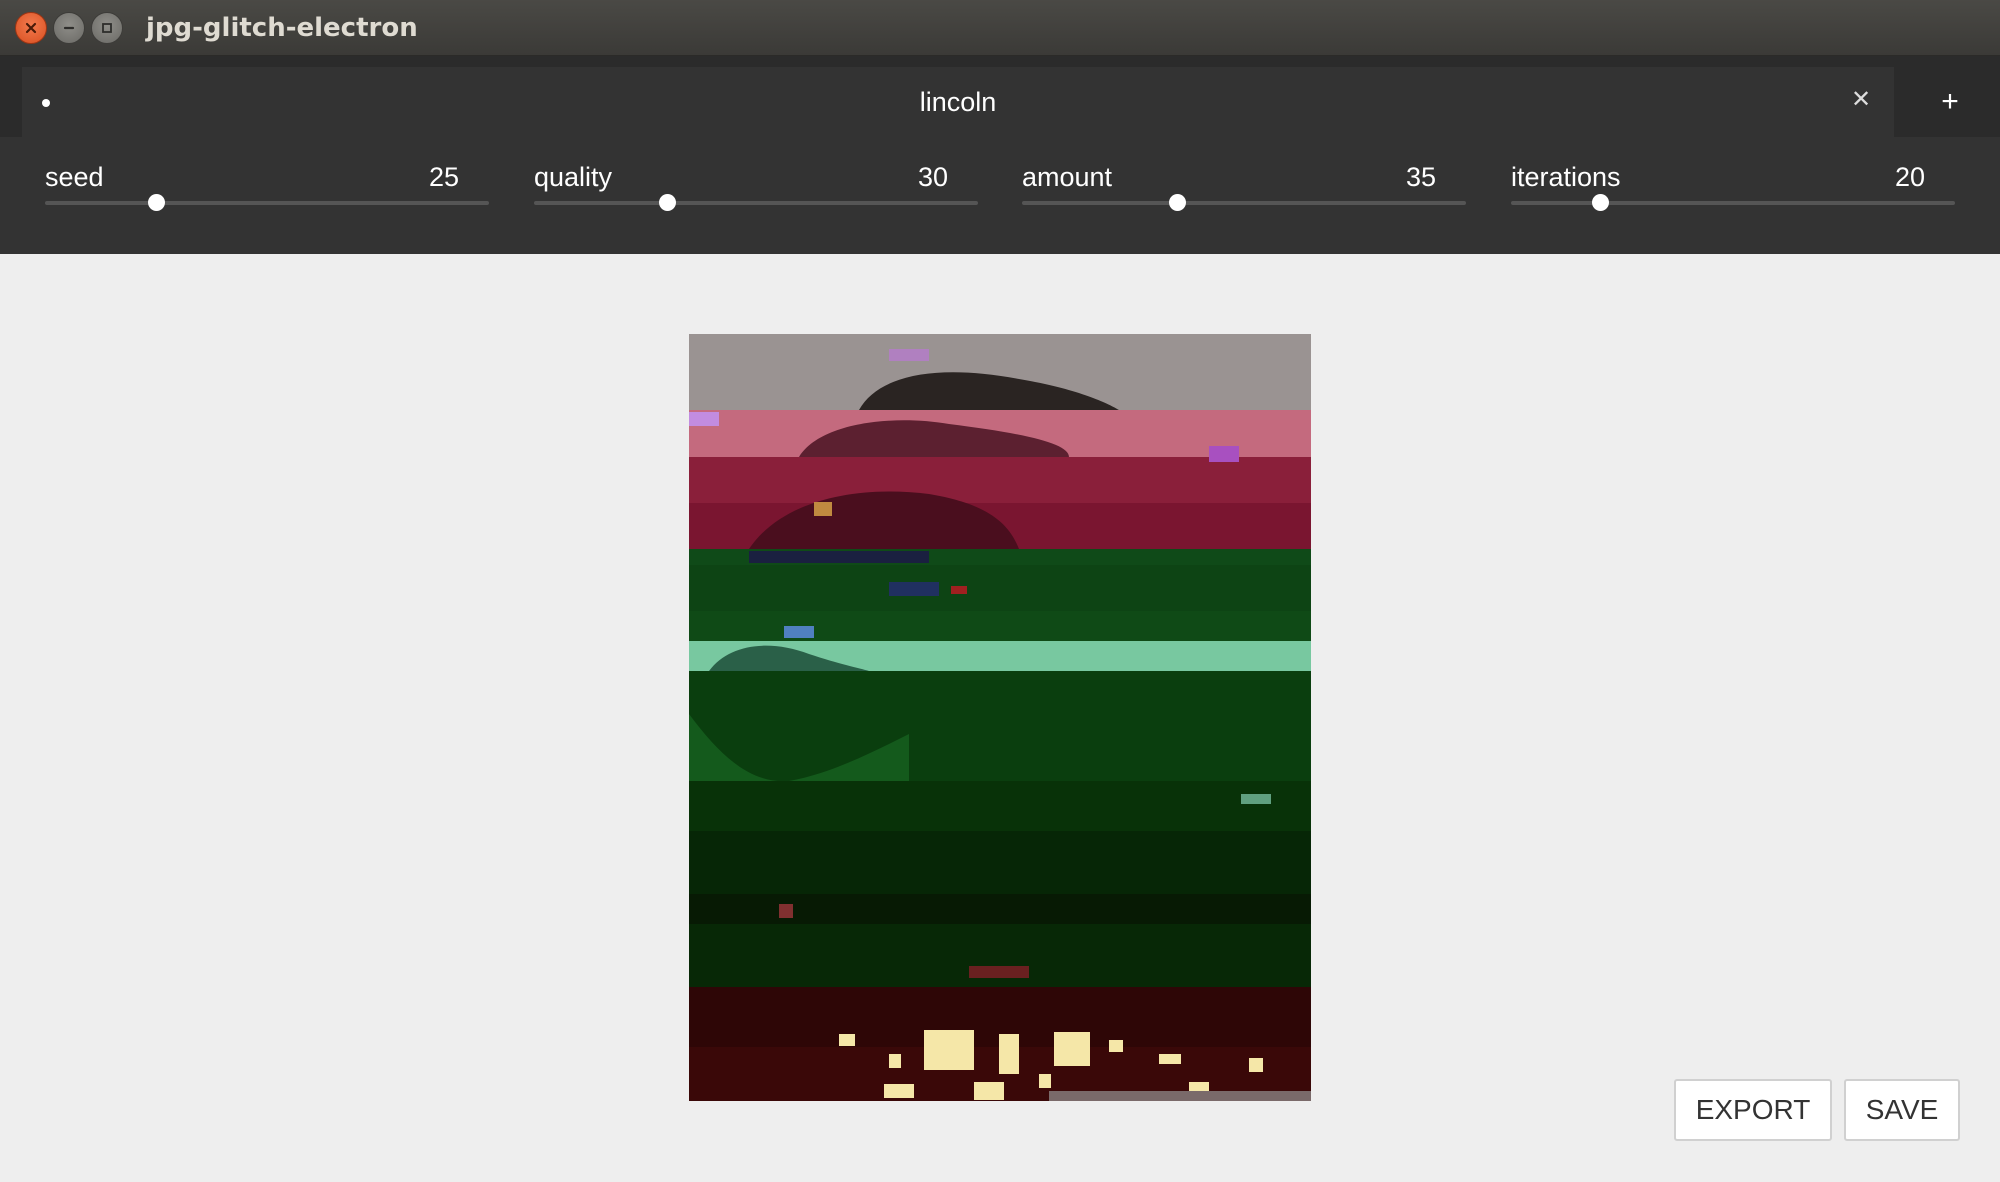 This screenshot has height=1182, width=2000. Describe the element at coordinates (1000, 28) in the screenshot. I see `window-titlebar: jpg-glitch-electron` at that location.